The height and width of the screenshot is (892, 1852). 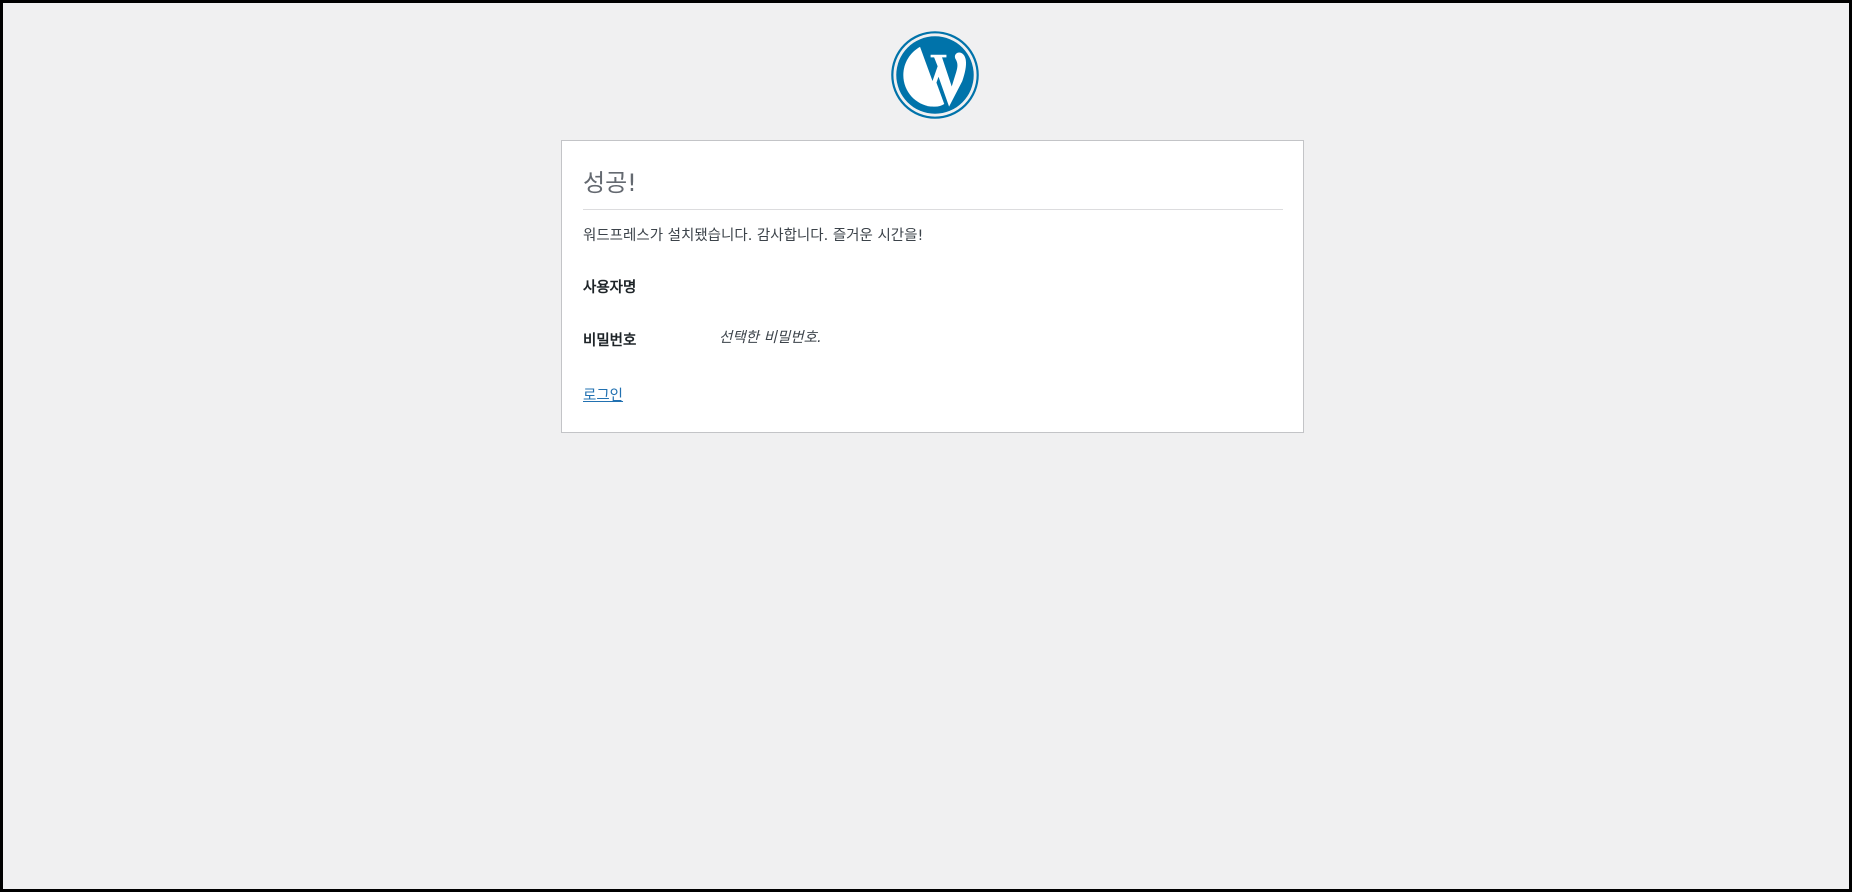 What do you see at coordinates (610, 288) in the screenshot?
I see `username-label: 사용자명` at bounding box center [610, 288].